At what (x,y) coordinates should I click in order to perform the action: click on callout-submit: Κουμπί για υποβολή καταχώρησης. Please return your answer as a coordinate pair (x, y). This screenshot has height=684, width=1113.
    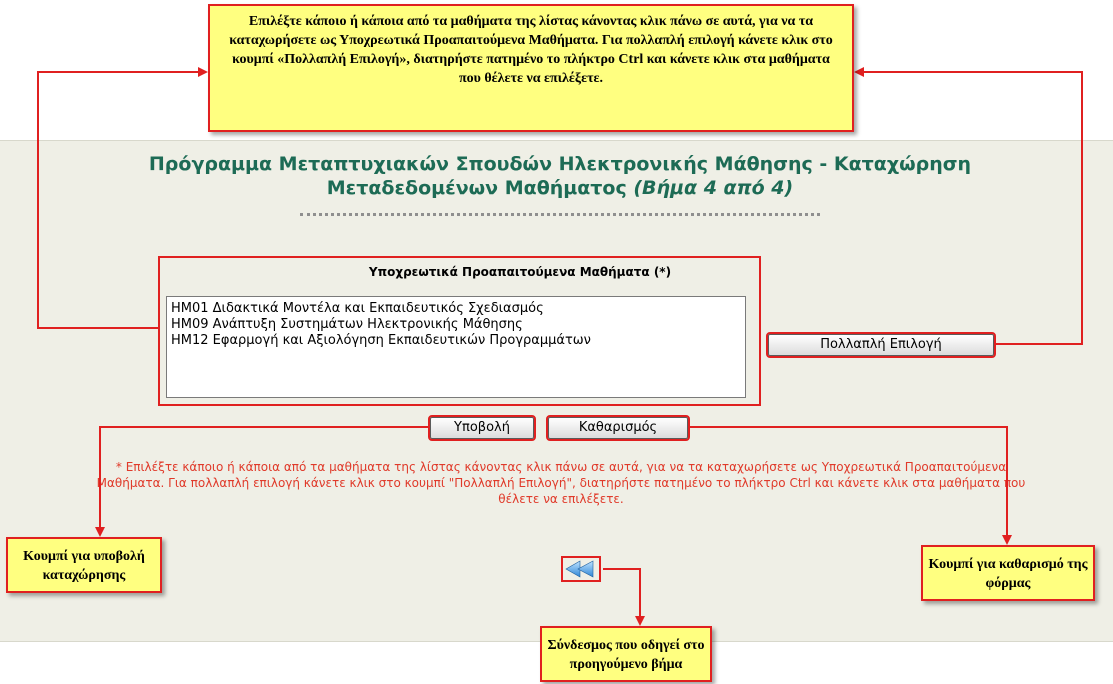
    Looking at the image, I should click on (84, 565).